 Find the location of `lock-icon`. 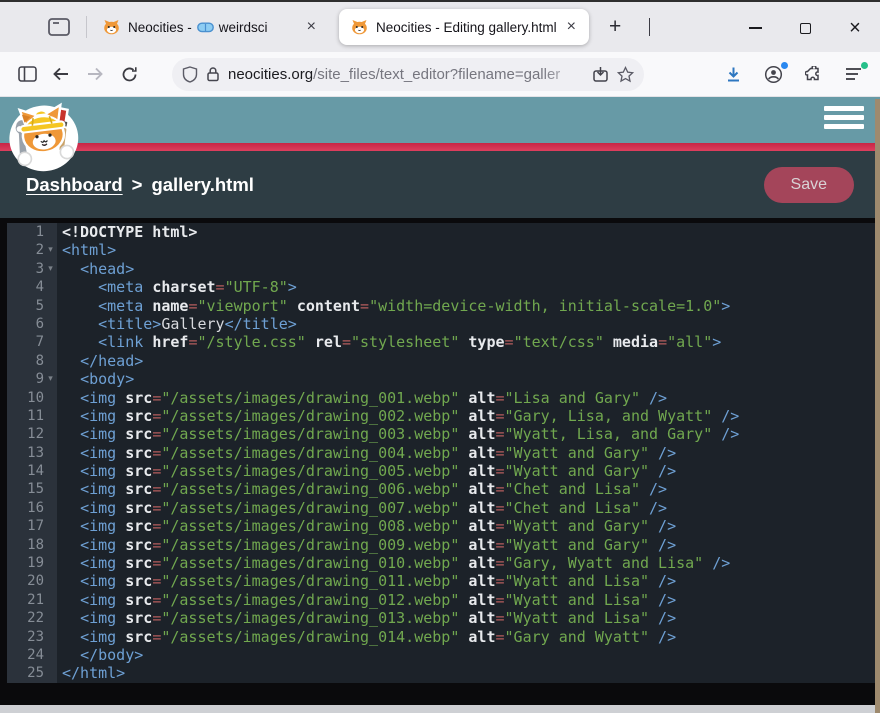

lock-icon is located at coordinates (213, 74).